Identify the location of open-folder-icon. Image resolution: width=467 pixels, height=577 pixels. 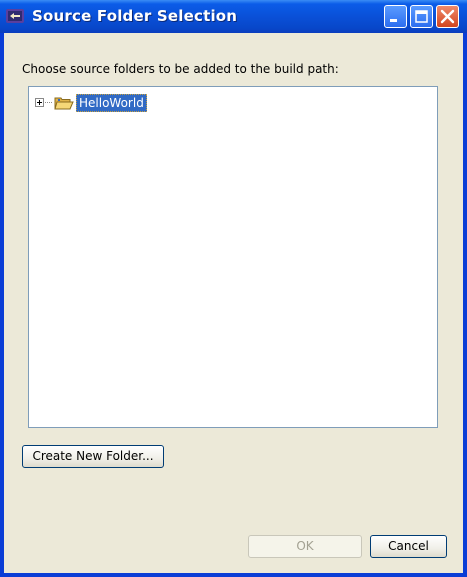
(64, 103).